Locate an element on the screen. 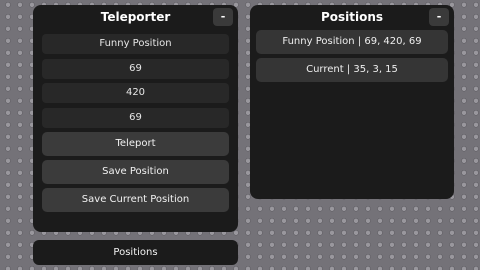  save-current-position-button: Save Current Position is located at coordinates (135, 200).